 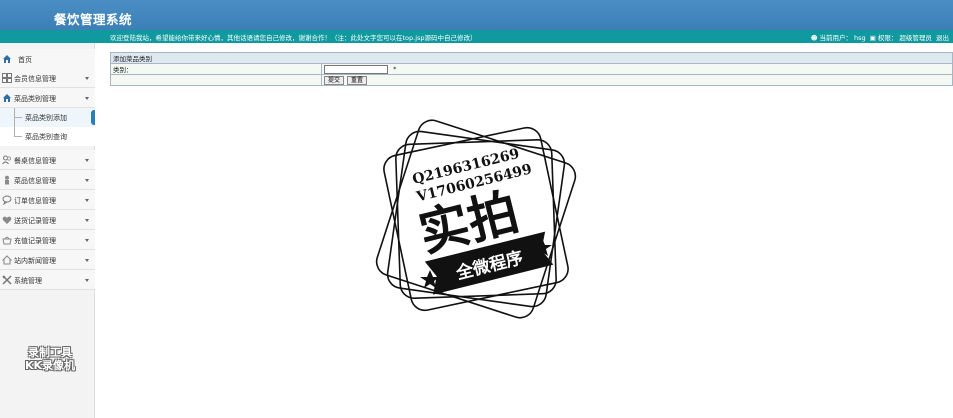 I want to click on sidebar-item-label: 充值记录管理, so click(x=35, y=241).